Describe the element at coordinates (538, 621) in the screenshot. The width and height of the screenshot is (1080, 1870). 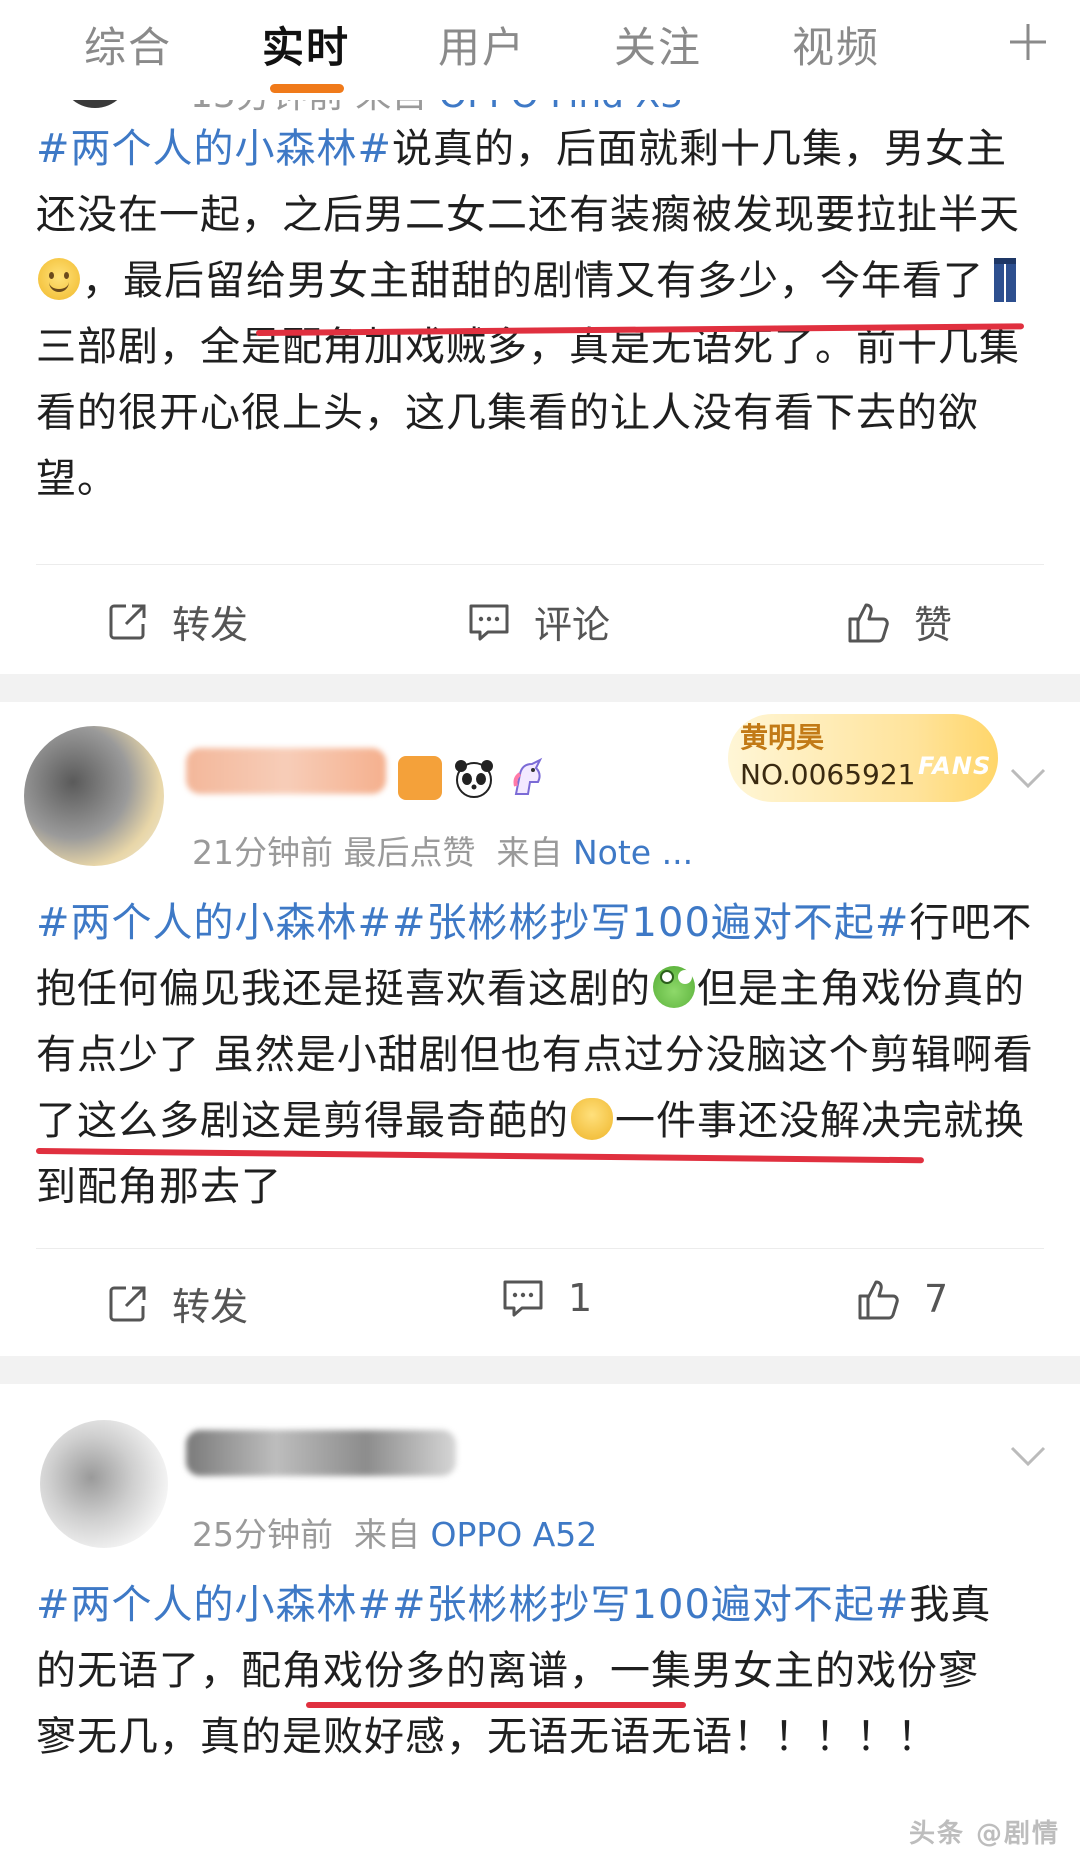
I see `comment-button: 评论` at that location.